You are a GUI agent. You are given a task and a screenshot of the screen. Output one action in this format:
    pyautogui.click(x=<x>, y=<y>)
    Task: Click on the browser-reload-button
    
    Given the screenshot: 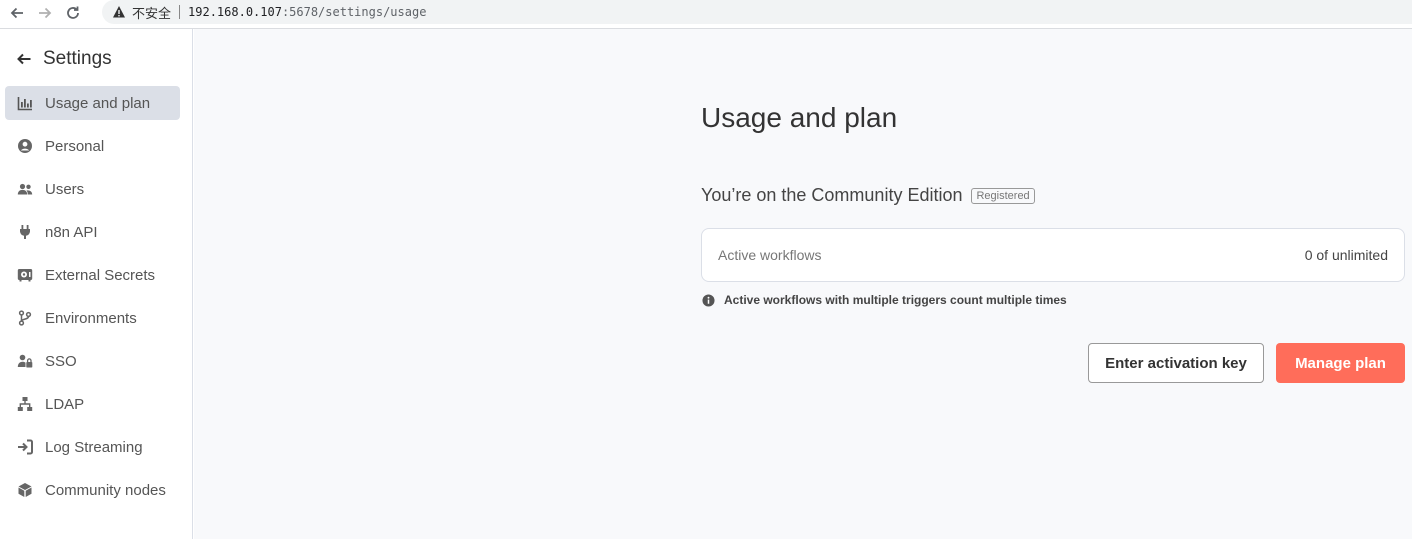 What is the action you would take?
    pyautogui.click(x=73, y=13)
    